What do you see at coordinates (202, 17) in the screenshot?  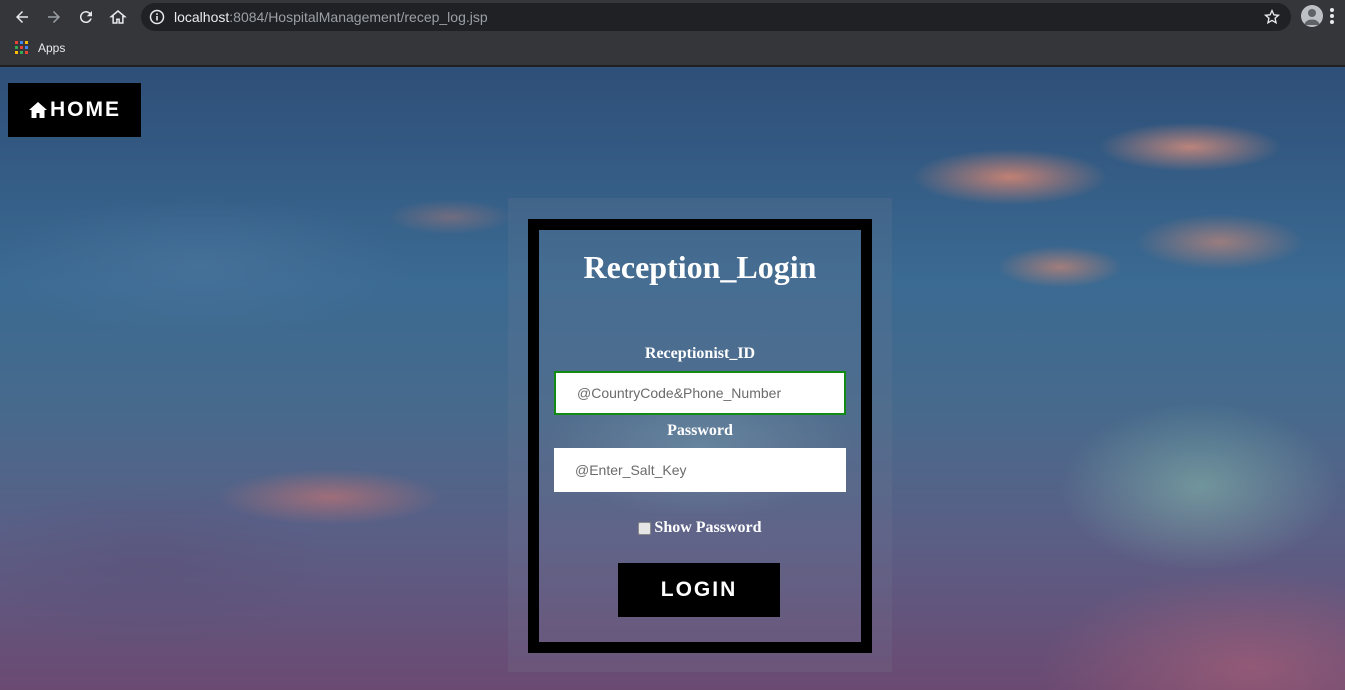 I see `url-host: localhost` at bounding box center [202, 17].